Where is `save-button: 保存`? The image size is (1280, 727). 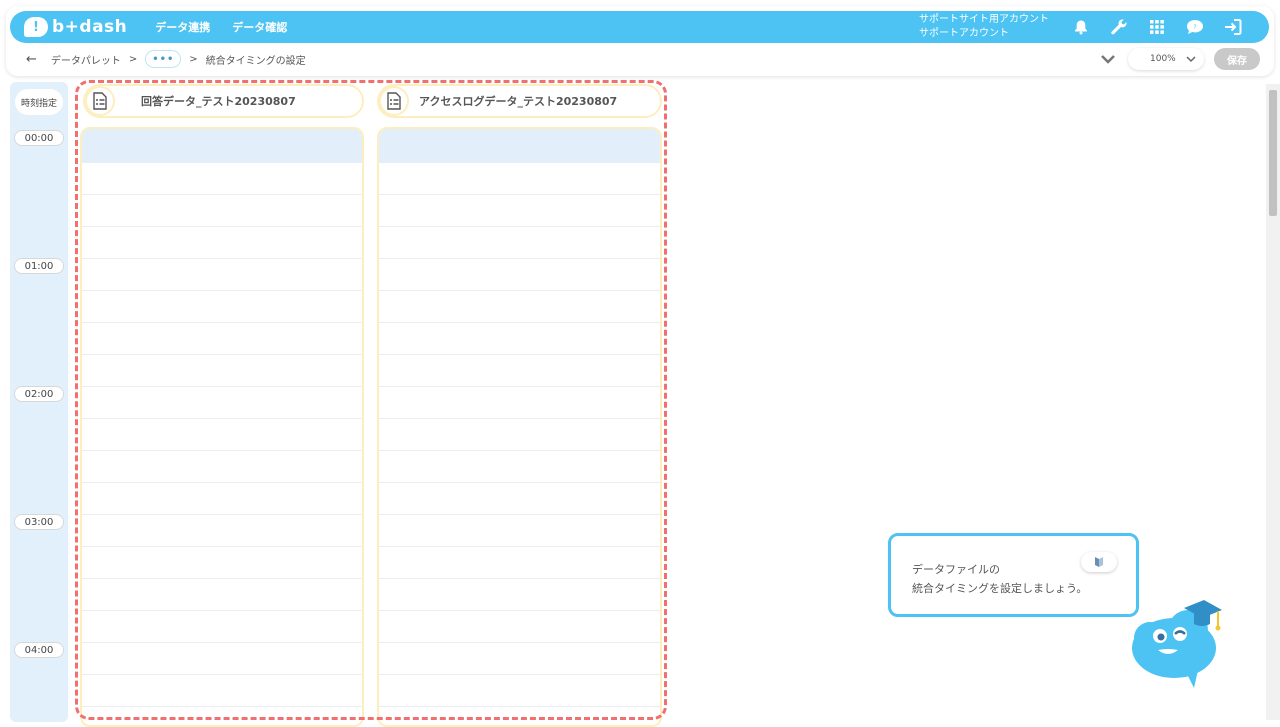
save-button: 保存 is located at coordinates (1237, 59).